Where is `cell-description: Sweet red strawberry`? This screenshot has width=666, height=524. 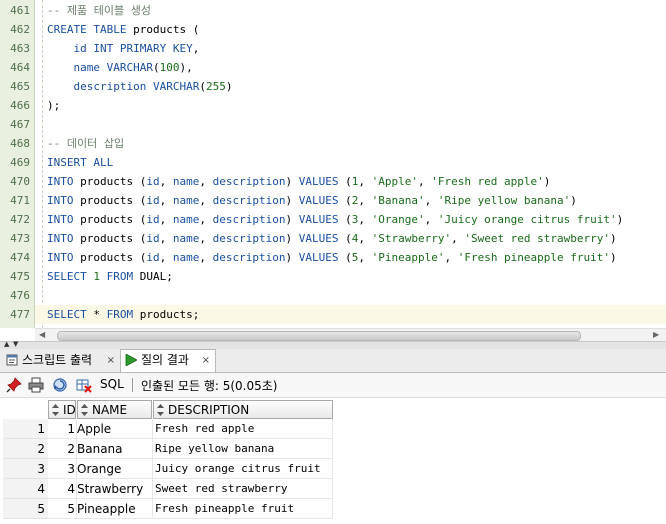
cell-description: Sweet red strawberry is located at coordinates (243, 489).